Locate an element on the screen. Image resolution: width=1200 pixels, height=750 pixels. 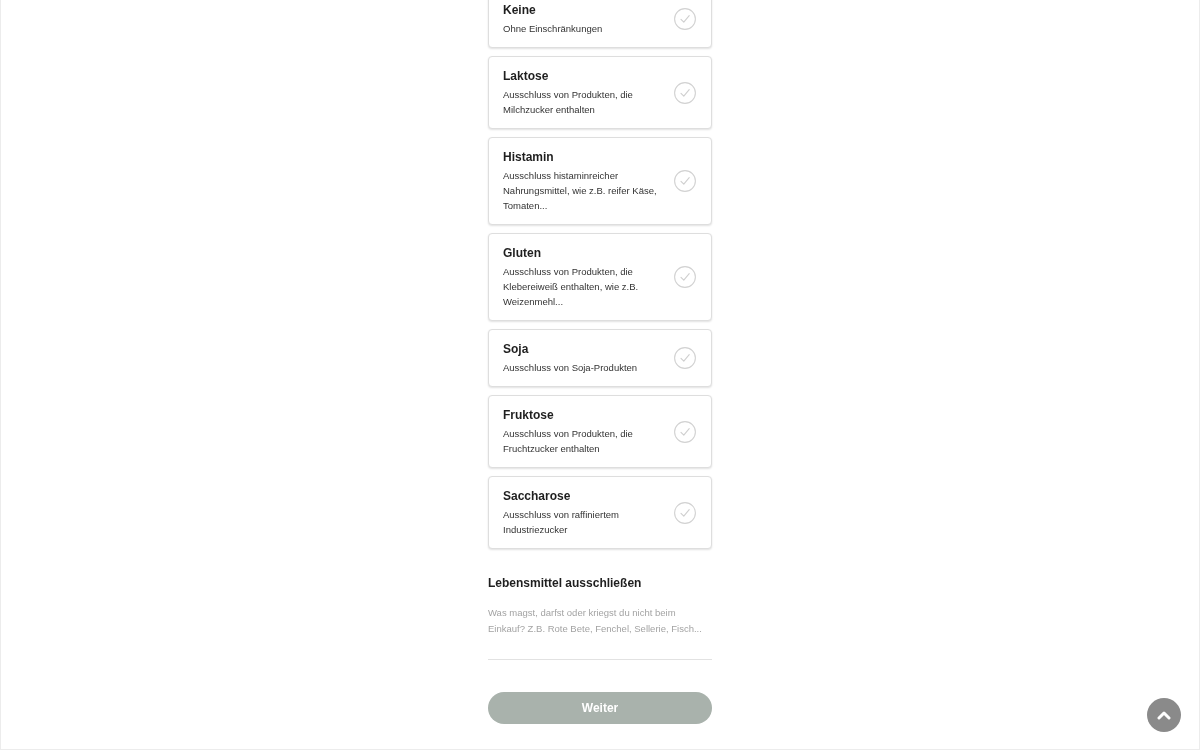
option-title: Gluten is located at coordinates (522, 253).